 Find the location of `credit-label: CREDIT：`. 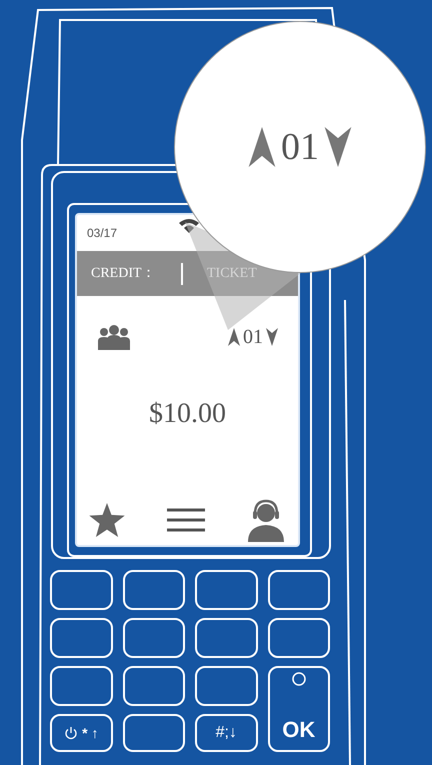

credit-label: CREDIT： is located at coordinates (124, 274).